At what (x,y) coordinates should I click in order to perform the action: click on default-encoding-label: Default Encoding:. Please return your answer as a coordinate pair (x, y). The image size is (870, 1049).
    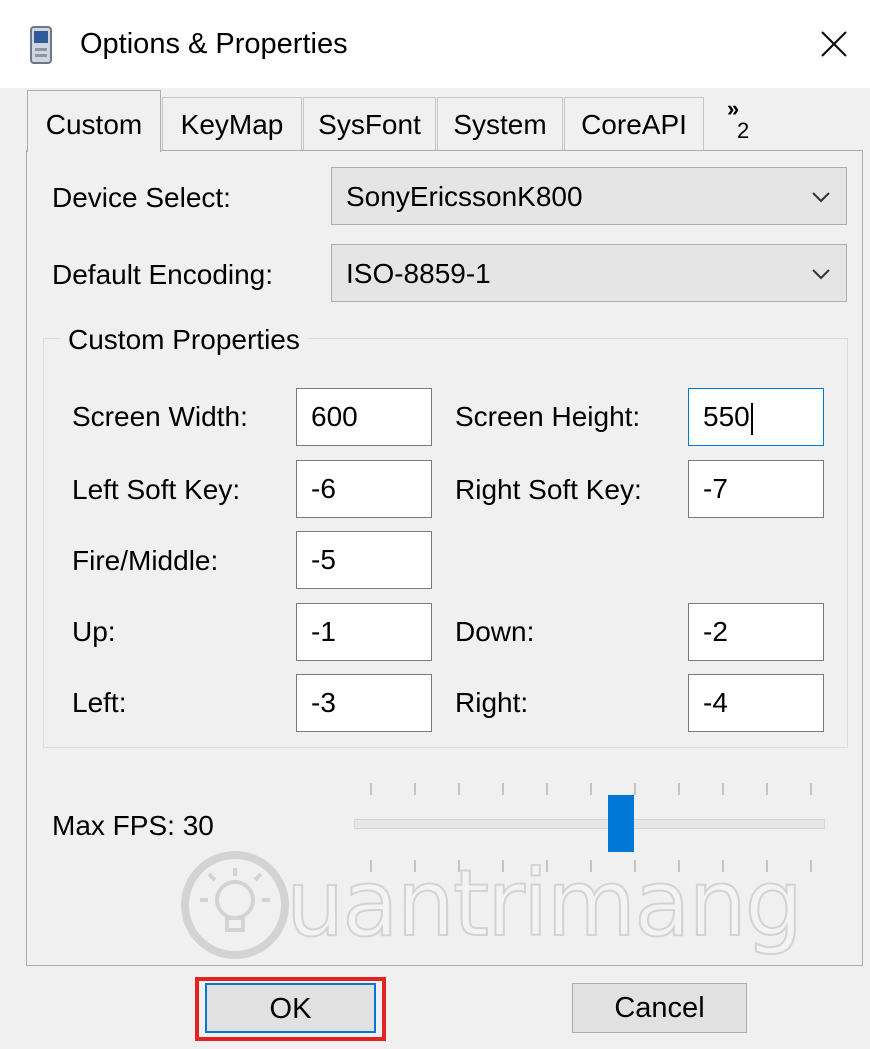
    Looking at the image, I should click on (163, 274).